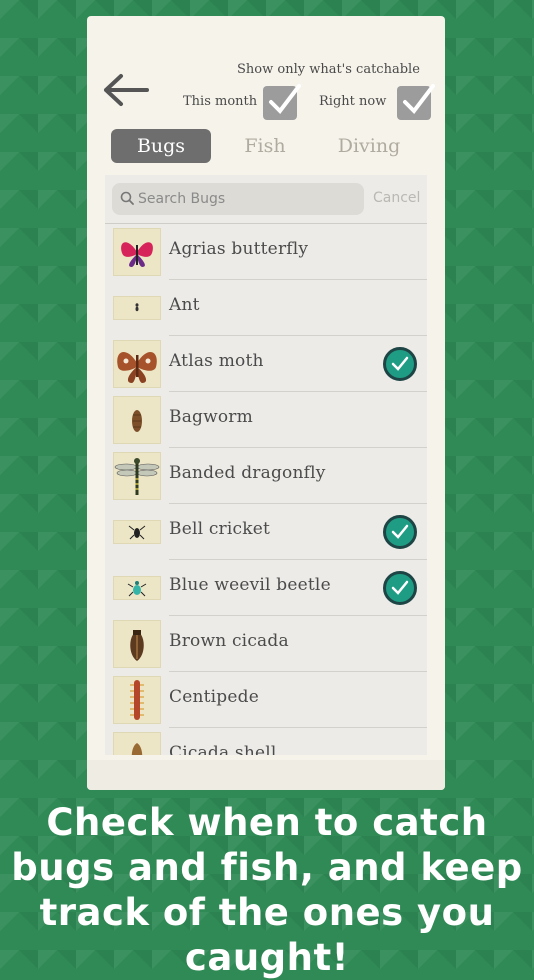  What do you see at coordinates (266, 420) in the screenshot?
I see `list-item: Bagworm` at bounding box center [266, 420].